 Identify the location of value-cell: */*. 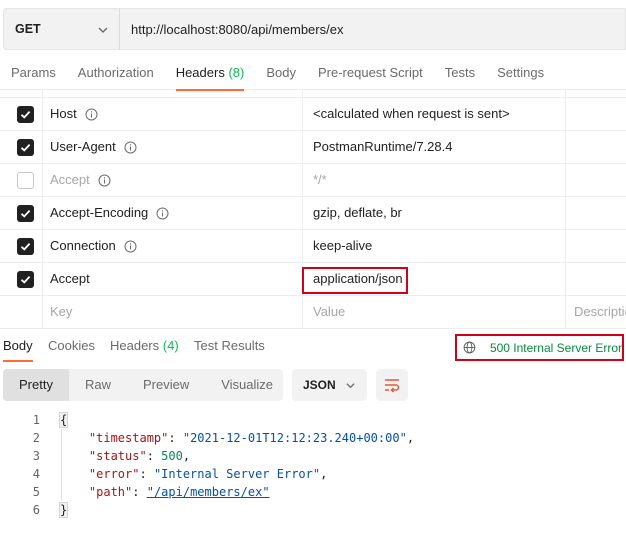
(433, 180).